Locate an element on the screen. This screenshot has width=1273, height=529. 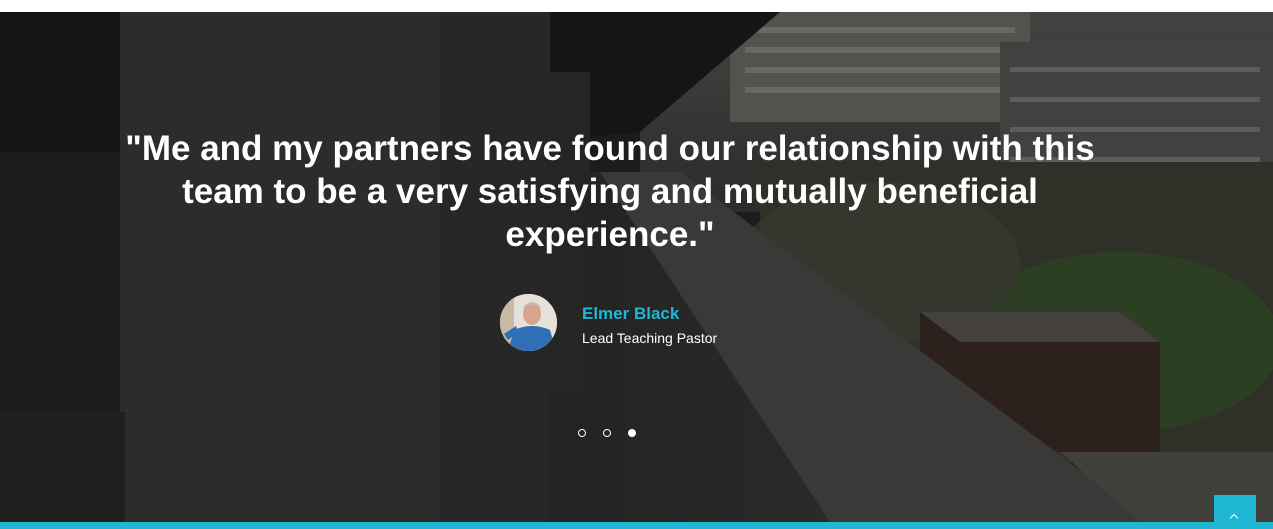
author-avatar is located at coordinates (528, 322).